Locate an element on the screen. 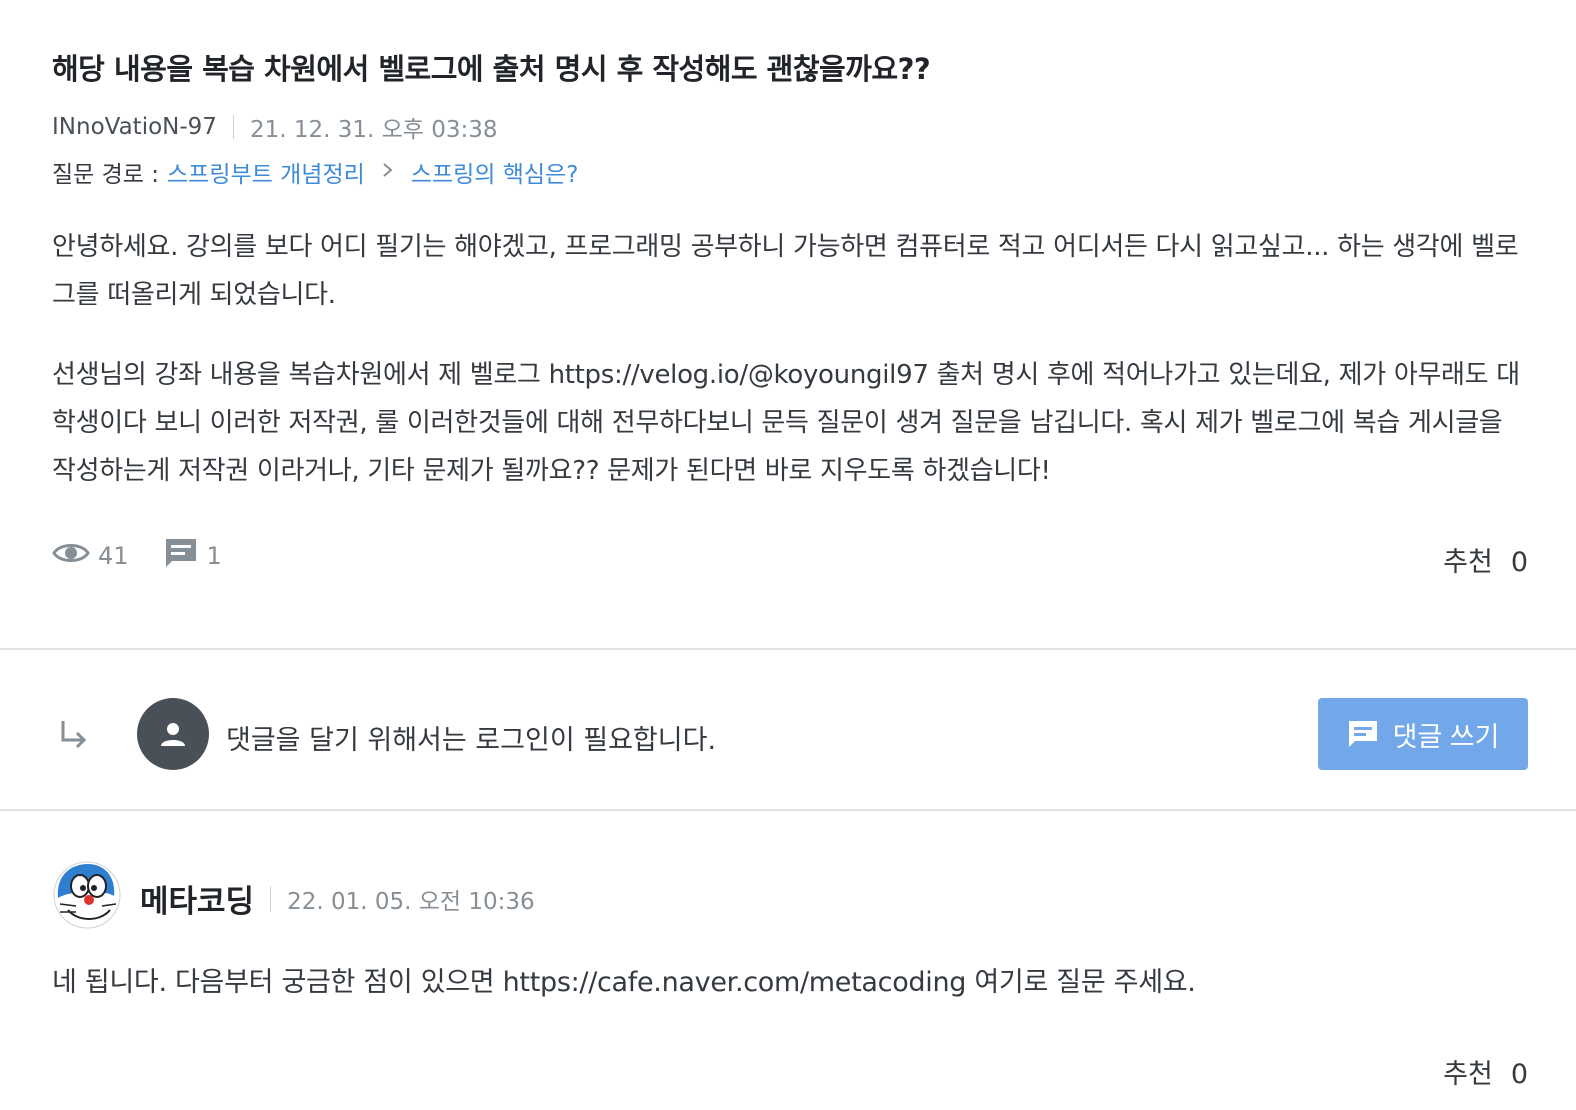 The height and width of the screenshot is (1110, 1576). answer-author: 메타코딩 is located at coordinates (197, 898).